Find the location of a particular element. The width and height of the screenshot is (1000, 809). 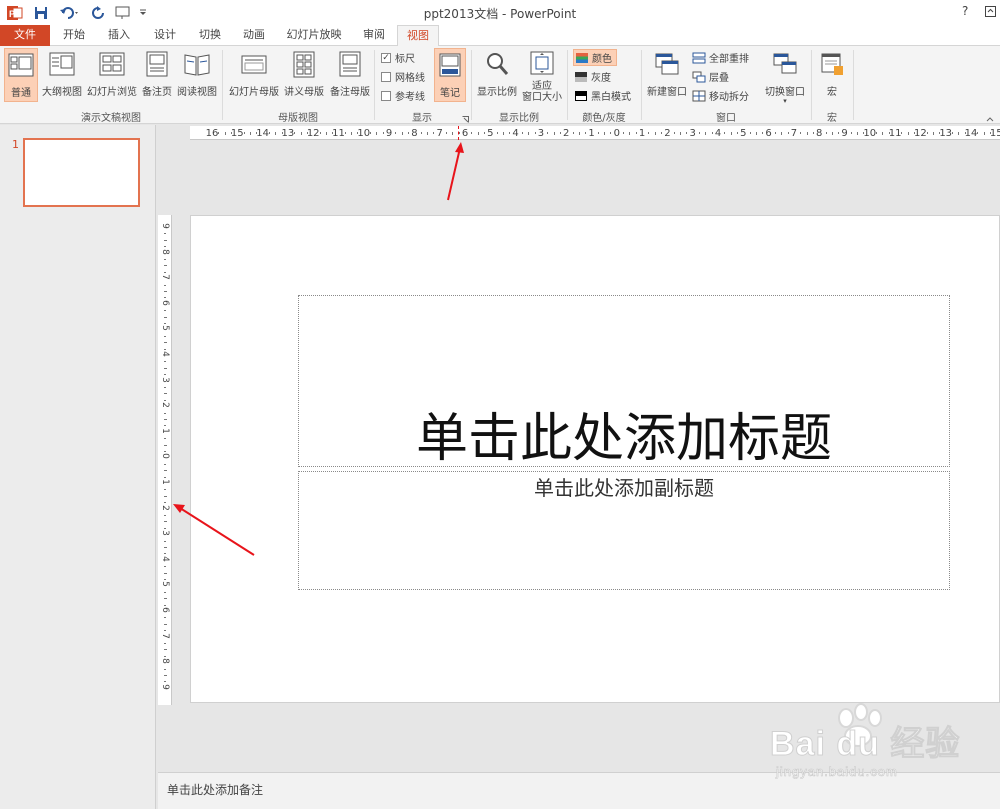

color-button: 颜色 is located at coordinates (595, 57).